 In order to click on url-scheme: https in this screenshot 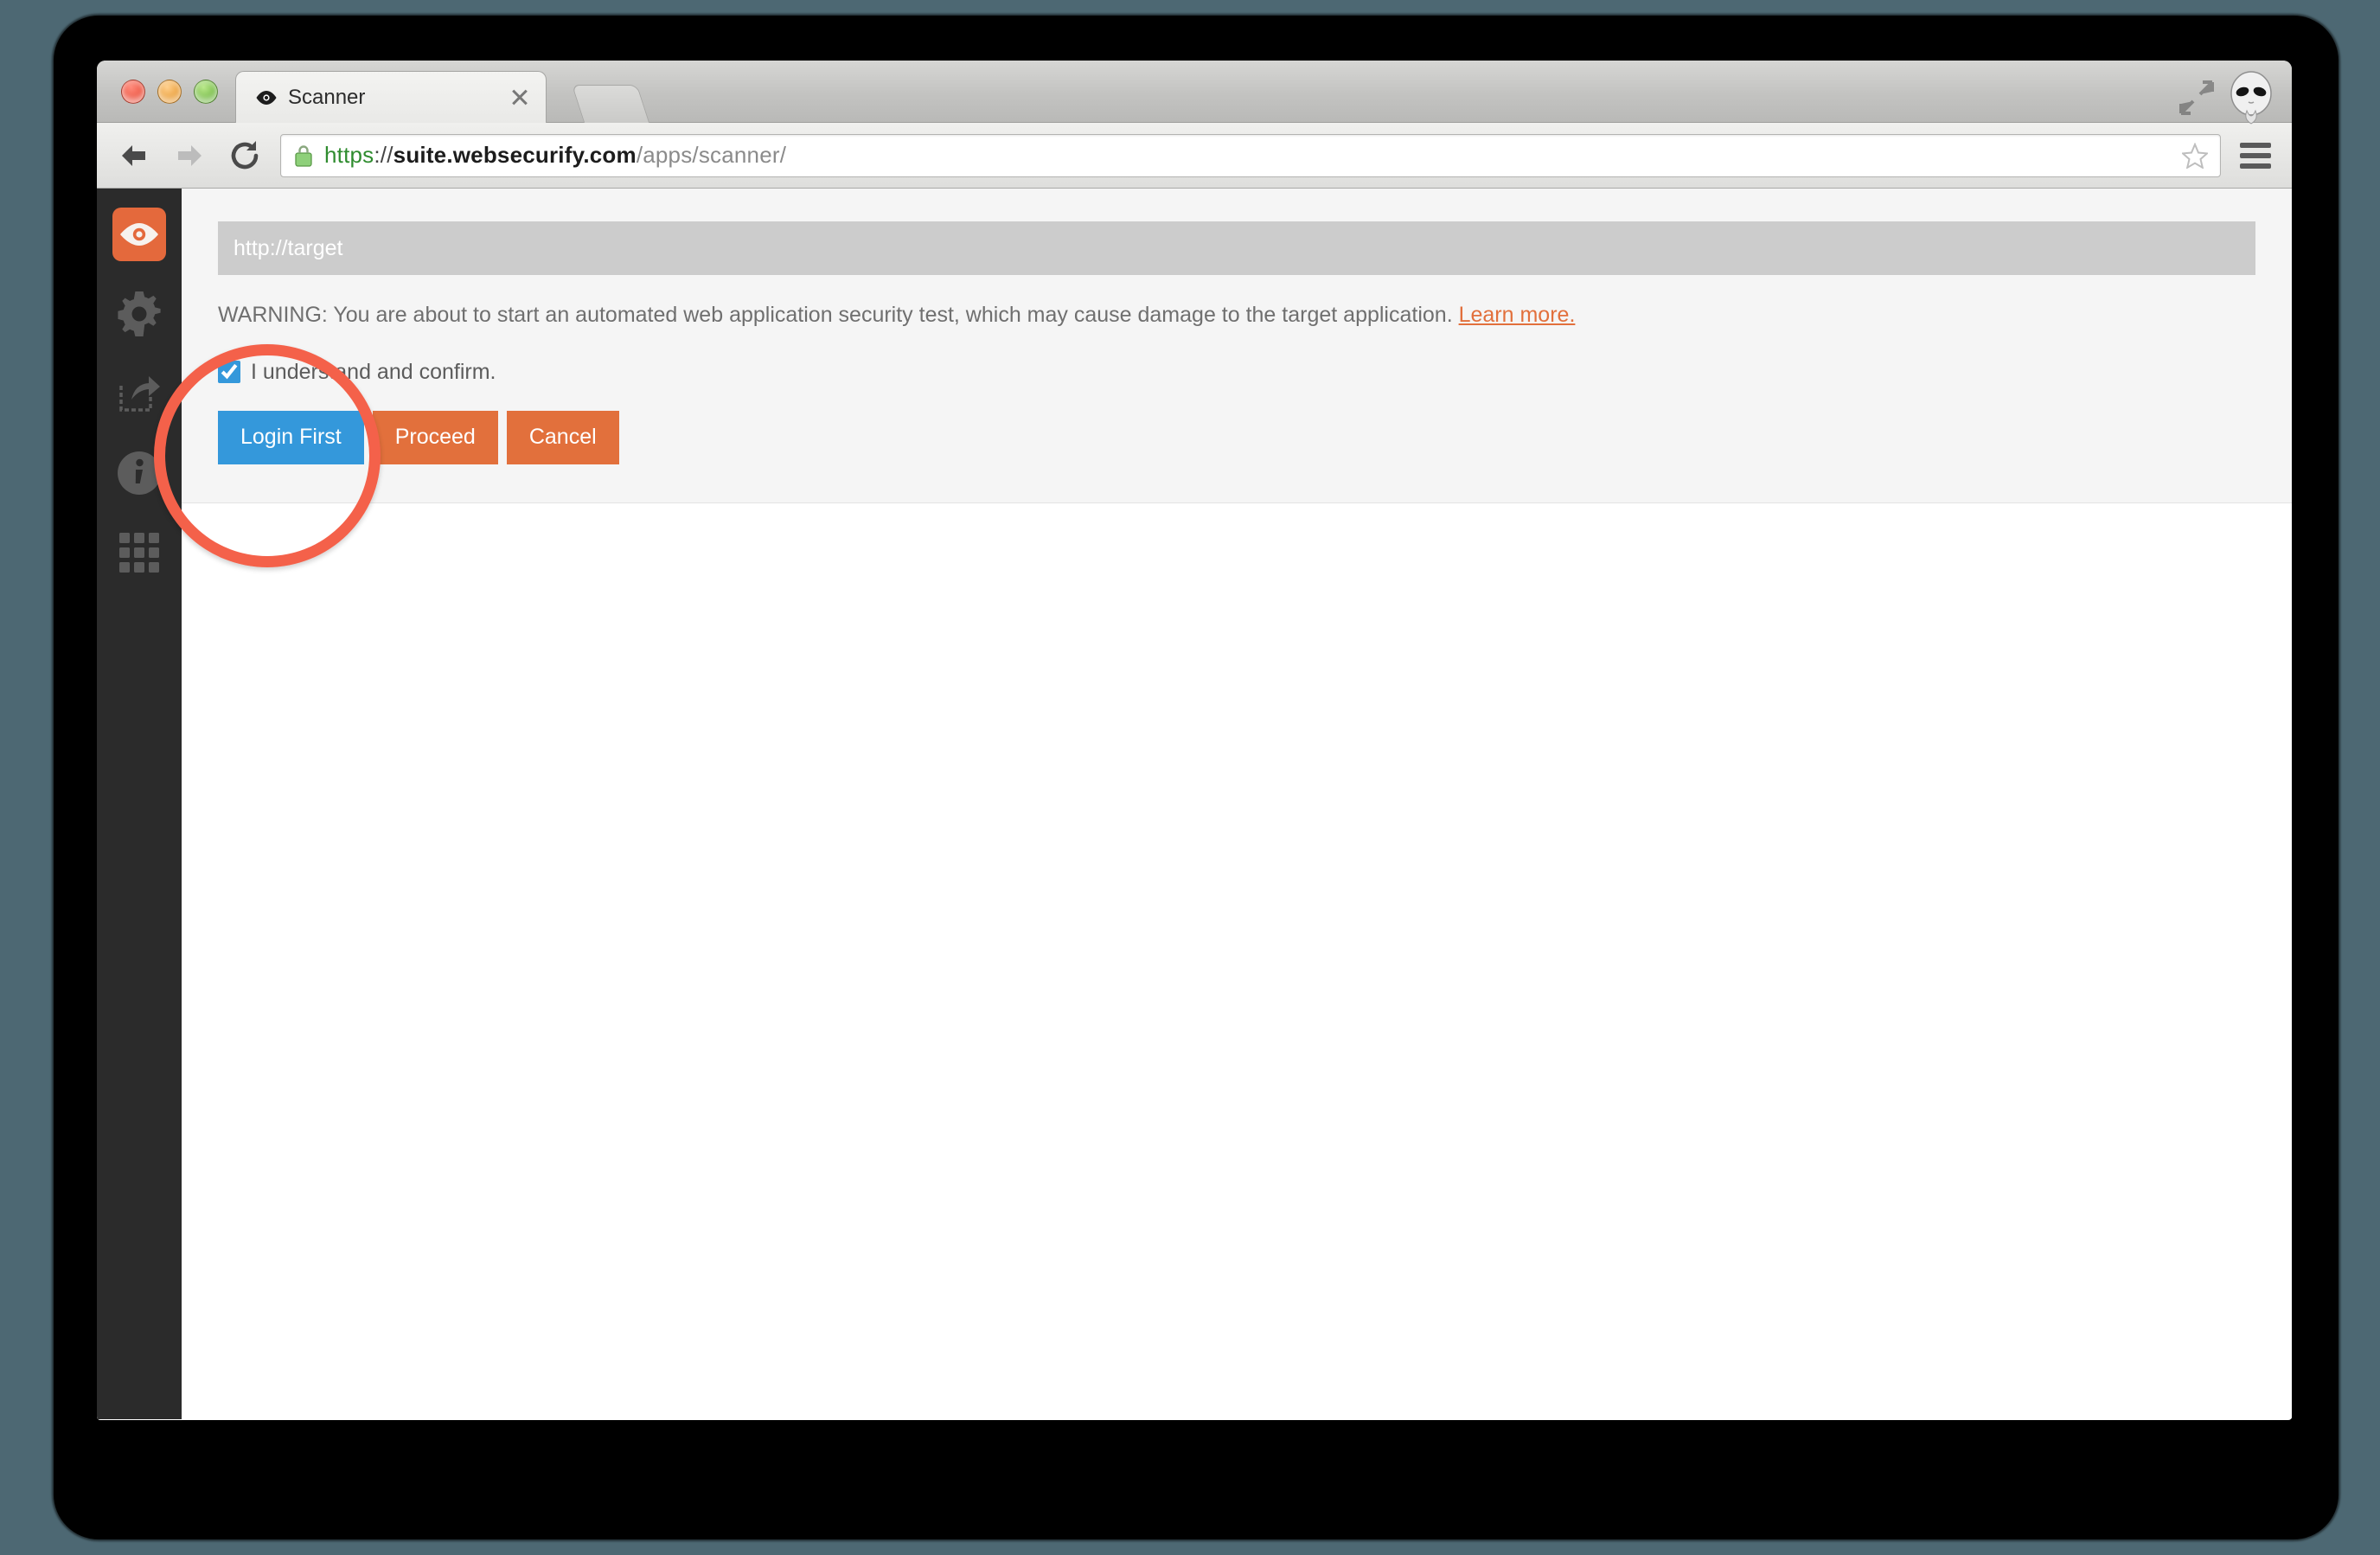, I will do `click(349, 155)`.